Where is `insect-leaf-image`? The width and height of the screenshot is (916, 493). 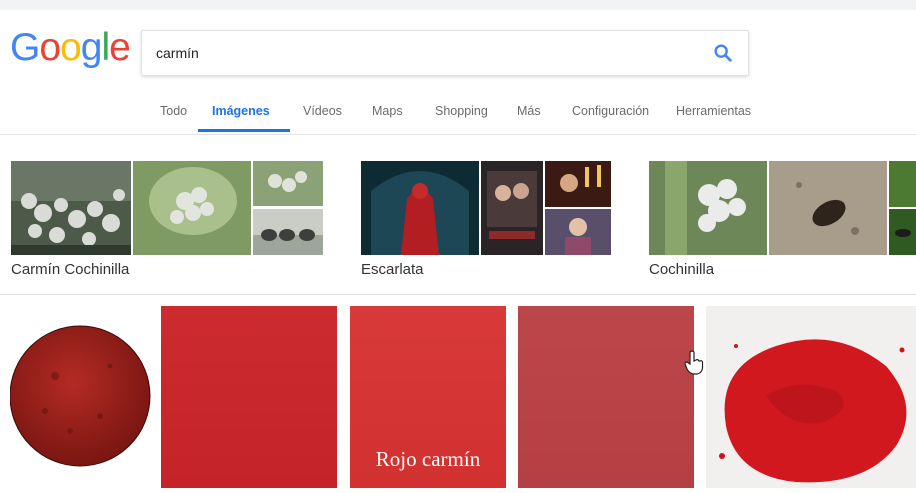
insect-leaf-image is located at coordinates (902, 232).